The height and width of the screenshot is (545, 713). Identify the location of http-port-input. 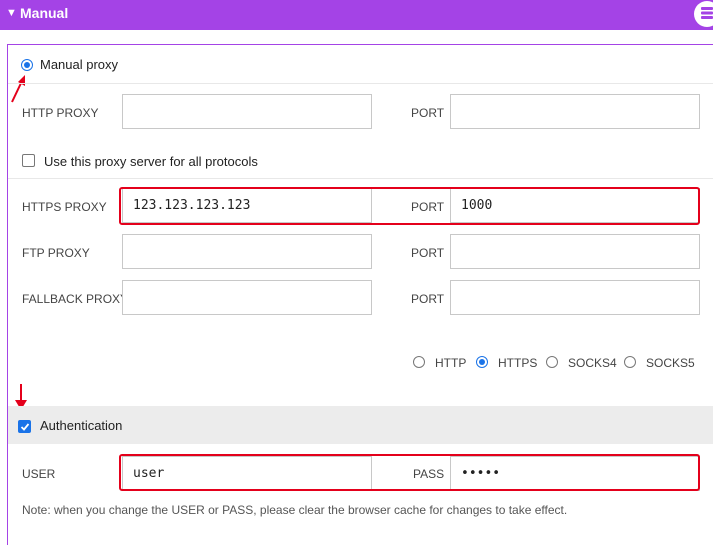
(575, 111).